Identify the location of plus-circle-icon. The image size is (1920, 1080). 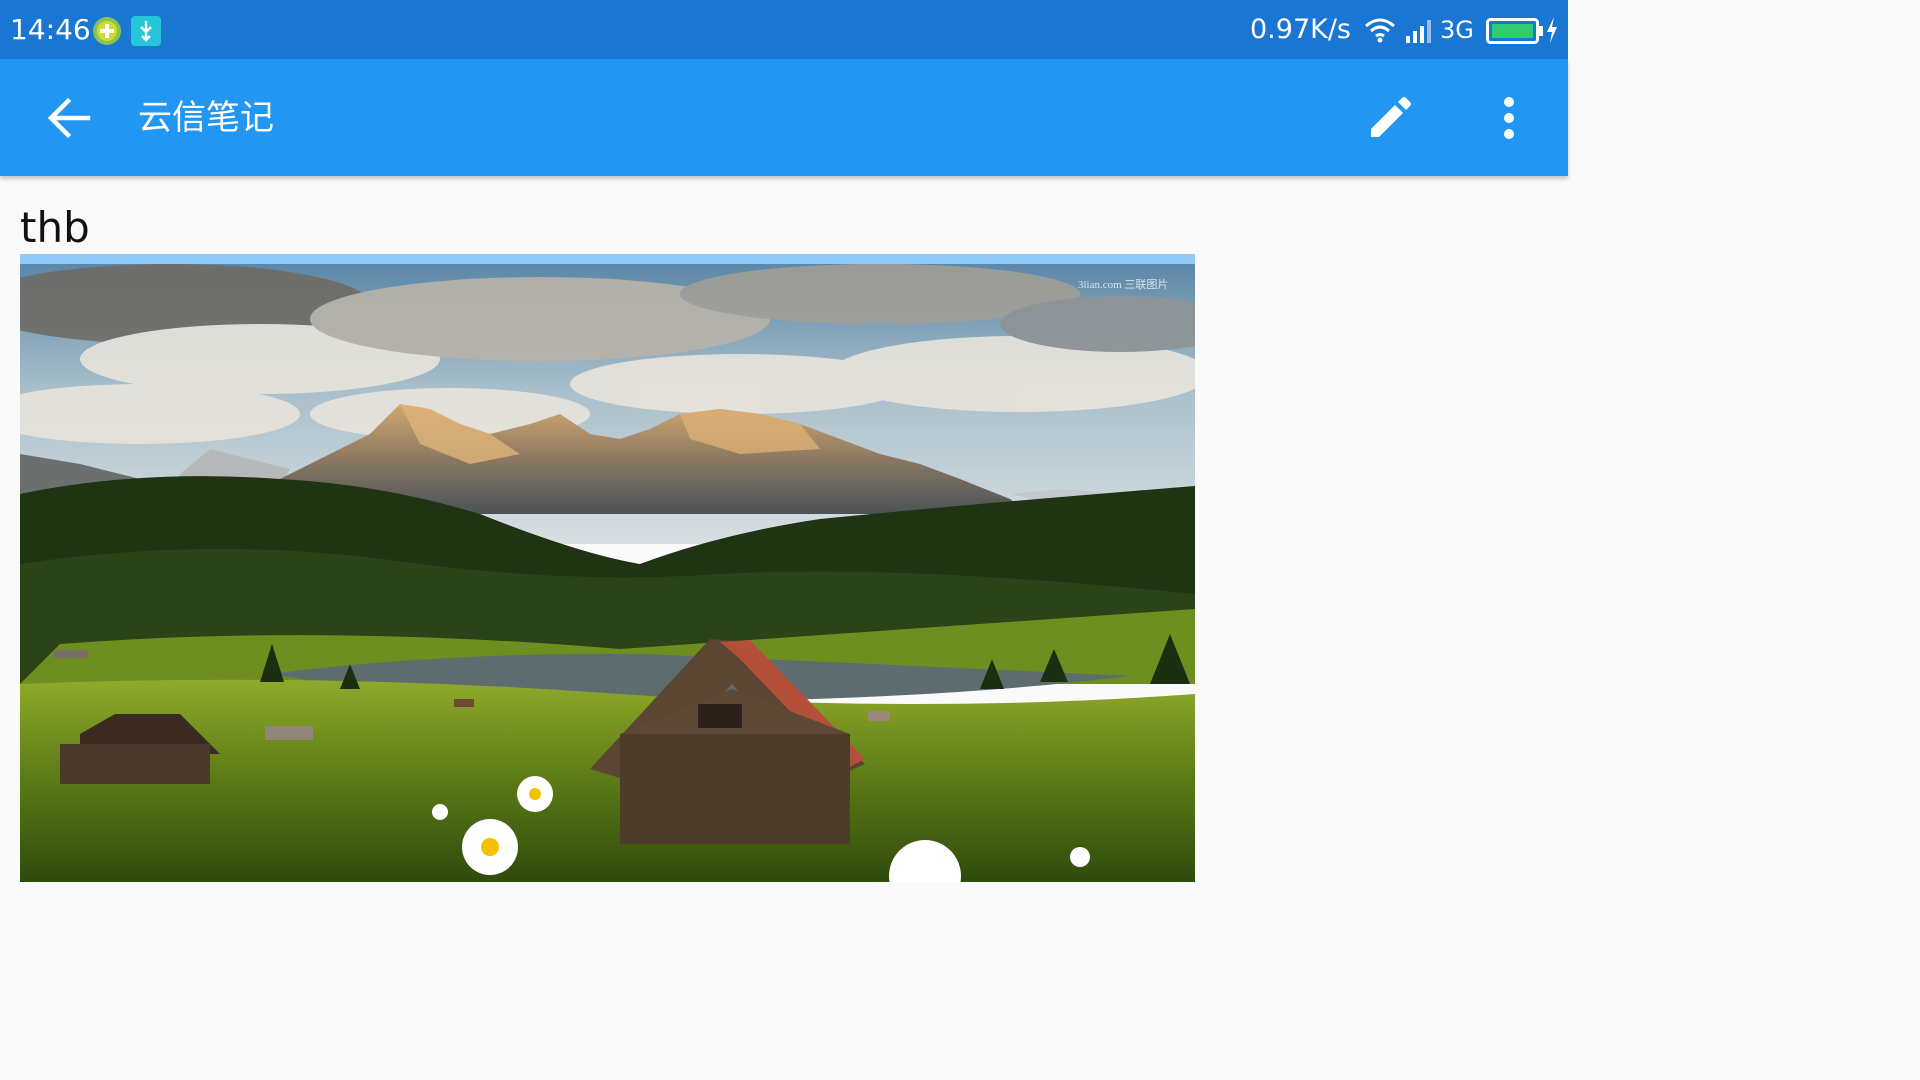
(107, 31).